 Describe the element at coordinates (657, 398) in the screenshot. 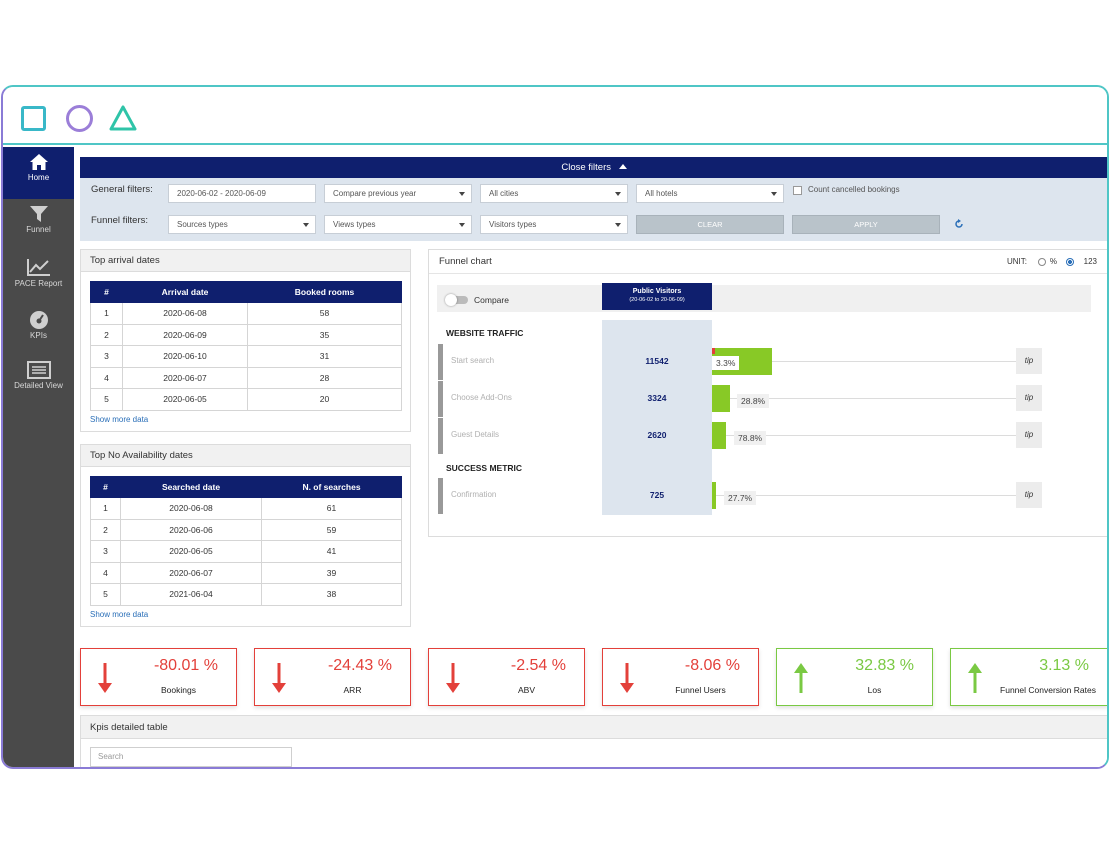

I see `stage-value: 3324` at that location.